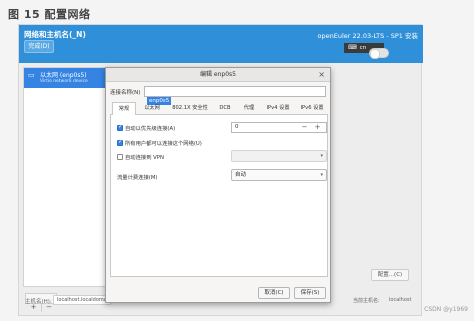 This screenshot has width=474, height=321. What do you see at coordinates (400, 300) in the screenshot?
I see `current-hostname-value: localhost` at bounding box center [400, 300].